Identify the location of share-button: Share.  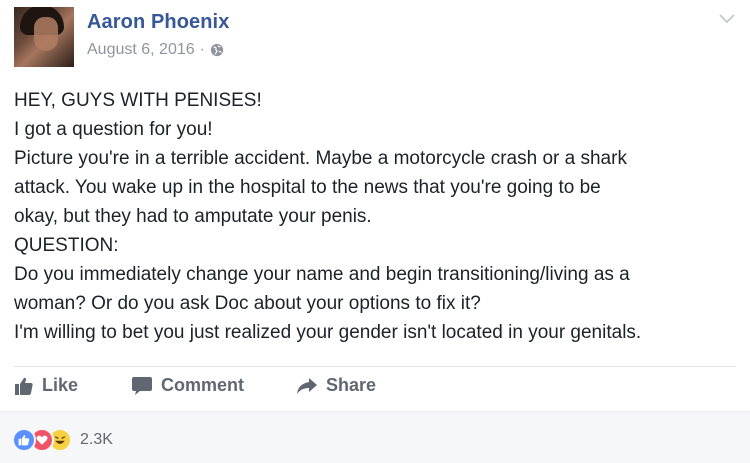
(336, 385).